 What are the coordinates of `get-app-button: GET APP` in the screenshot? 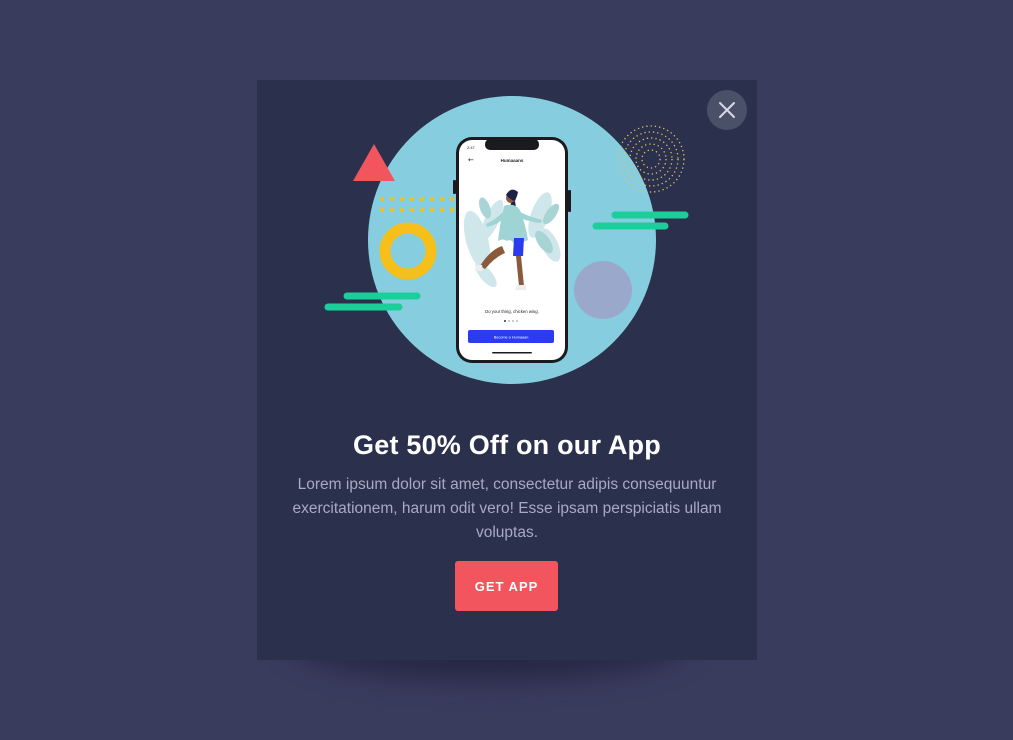 It's located at (506, 586).